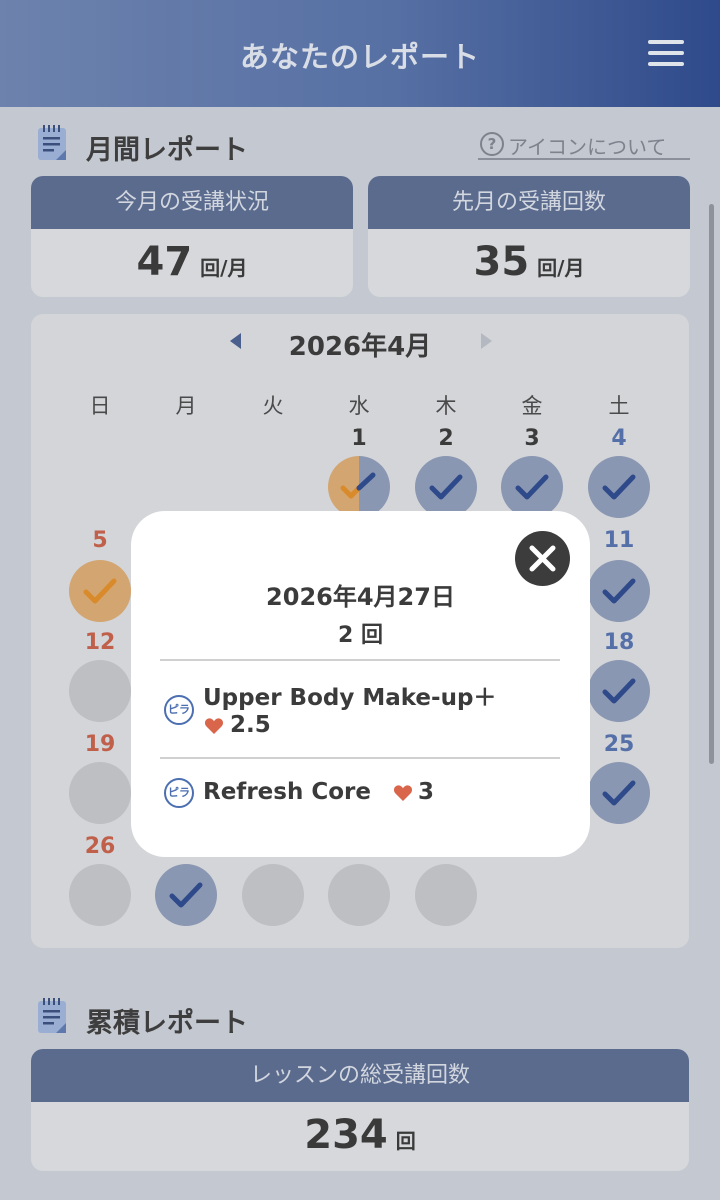  Describe the element at coordinates (529, 202) in the screenshot. I see `last-month-label: 先月の受講回数` at that location.